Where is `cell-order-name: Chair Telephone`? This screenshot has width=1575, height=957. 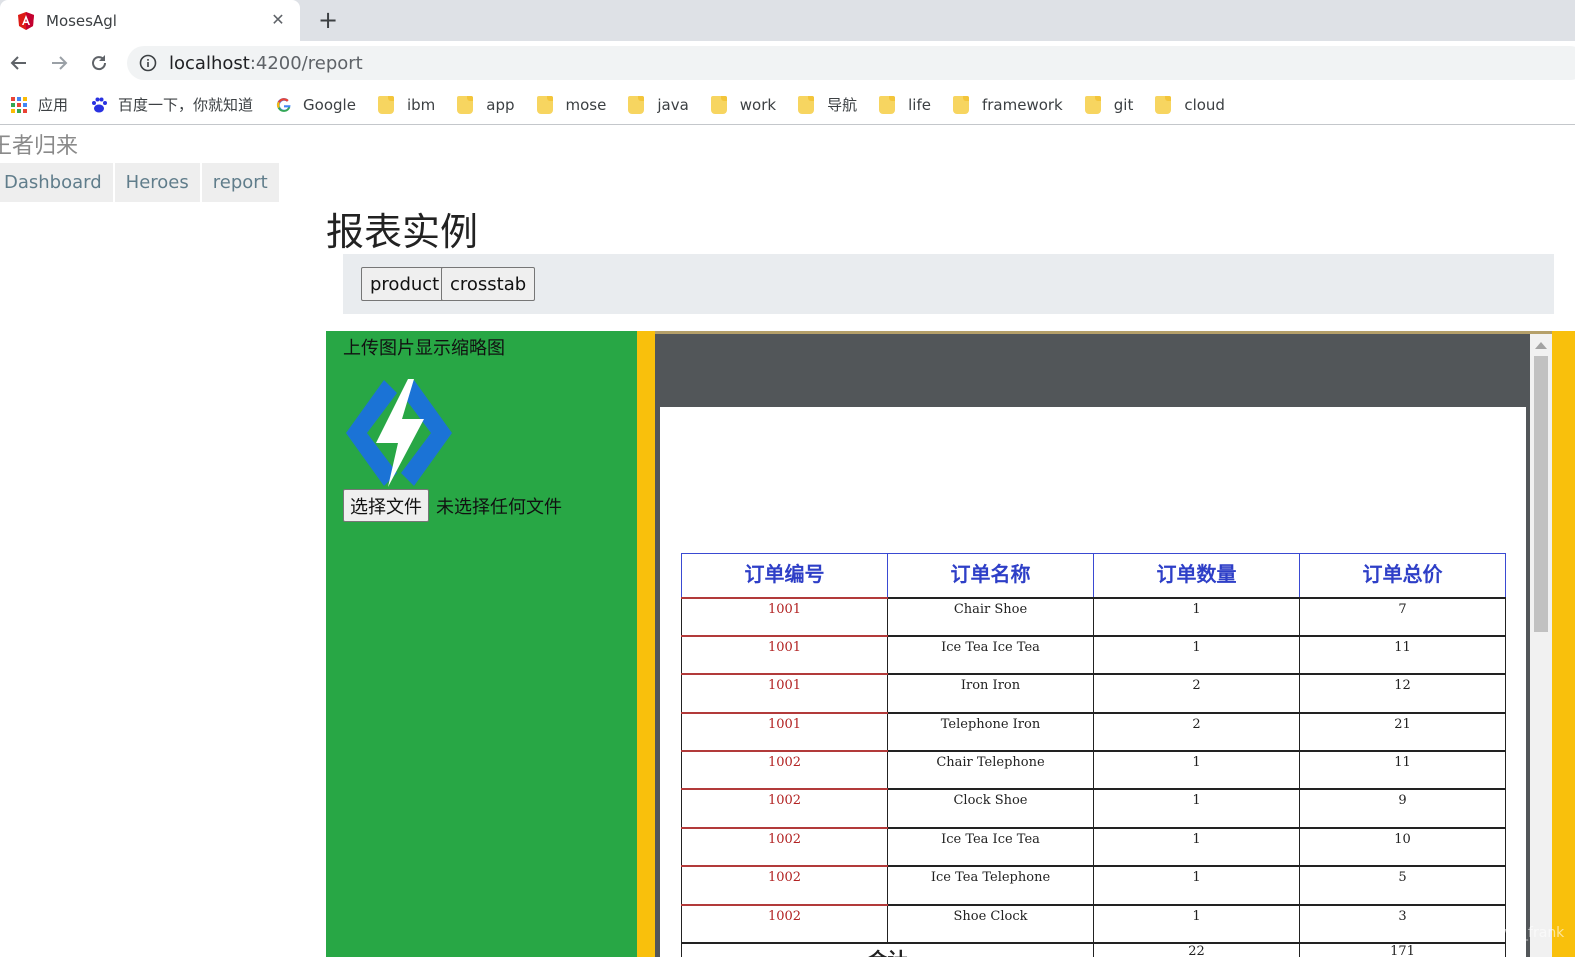
cell-order-name: Chair Telephone is located at coordinates (990, 770).